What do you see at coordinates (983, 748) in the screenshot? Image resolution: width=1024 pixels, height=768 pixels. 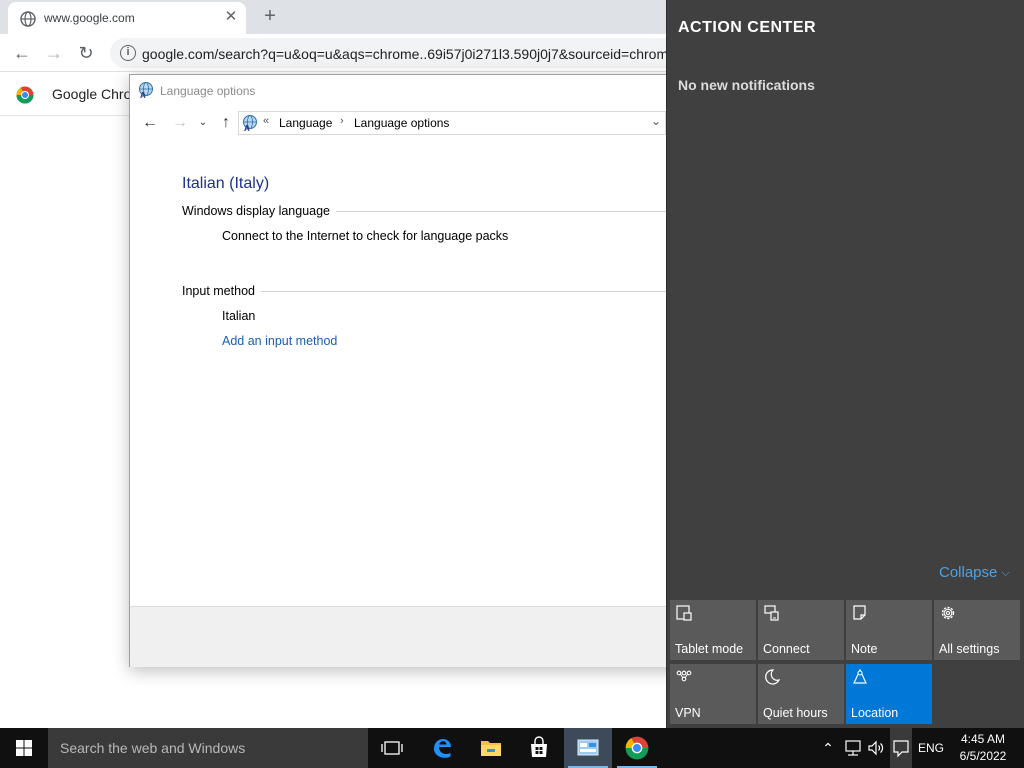 I see `clock: 4:45 AM 6/5/2022` at bounding box center [983, 748].